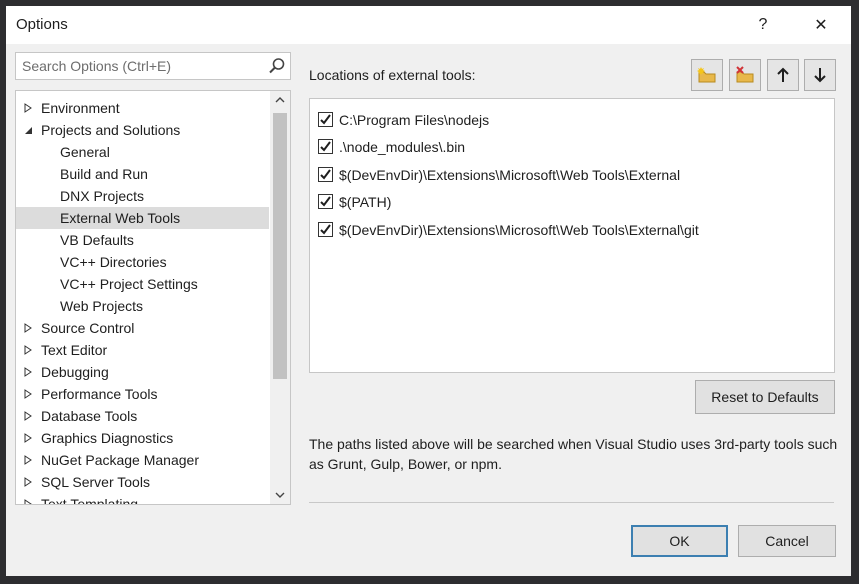 The image size is (859, 584). I want to click on reset-to-defaults-button: Reset to Defaults, so click(765, 397).